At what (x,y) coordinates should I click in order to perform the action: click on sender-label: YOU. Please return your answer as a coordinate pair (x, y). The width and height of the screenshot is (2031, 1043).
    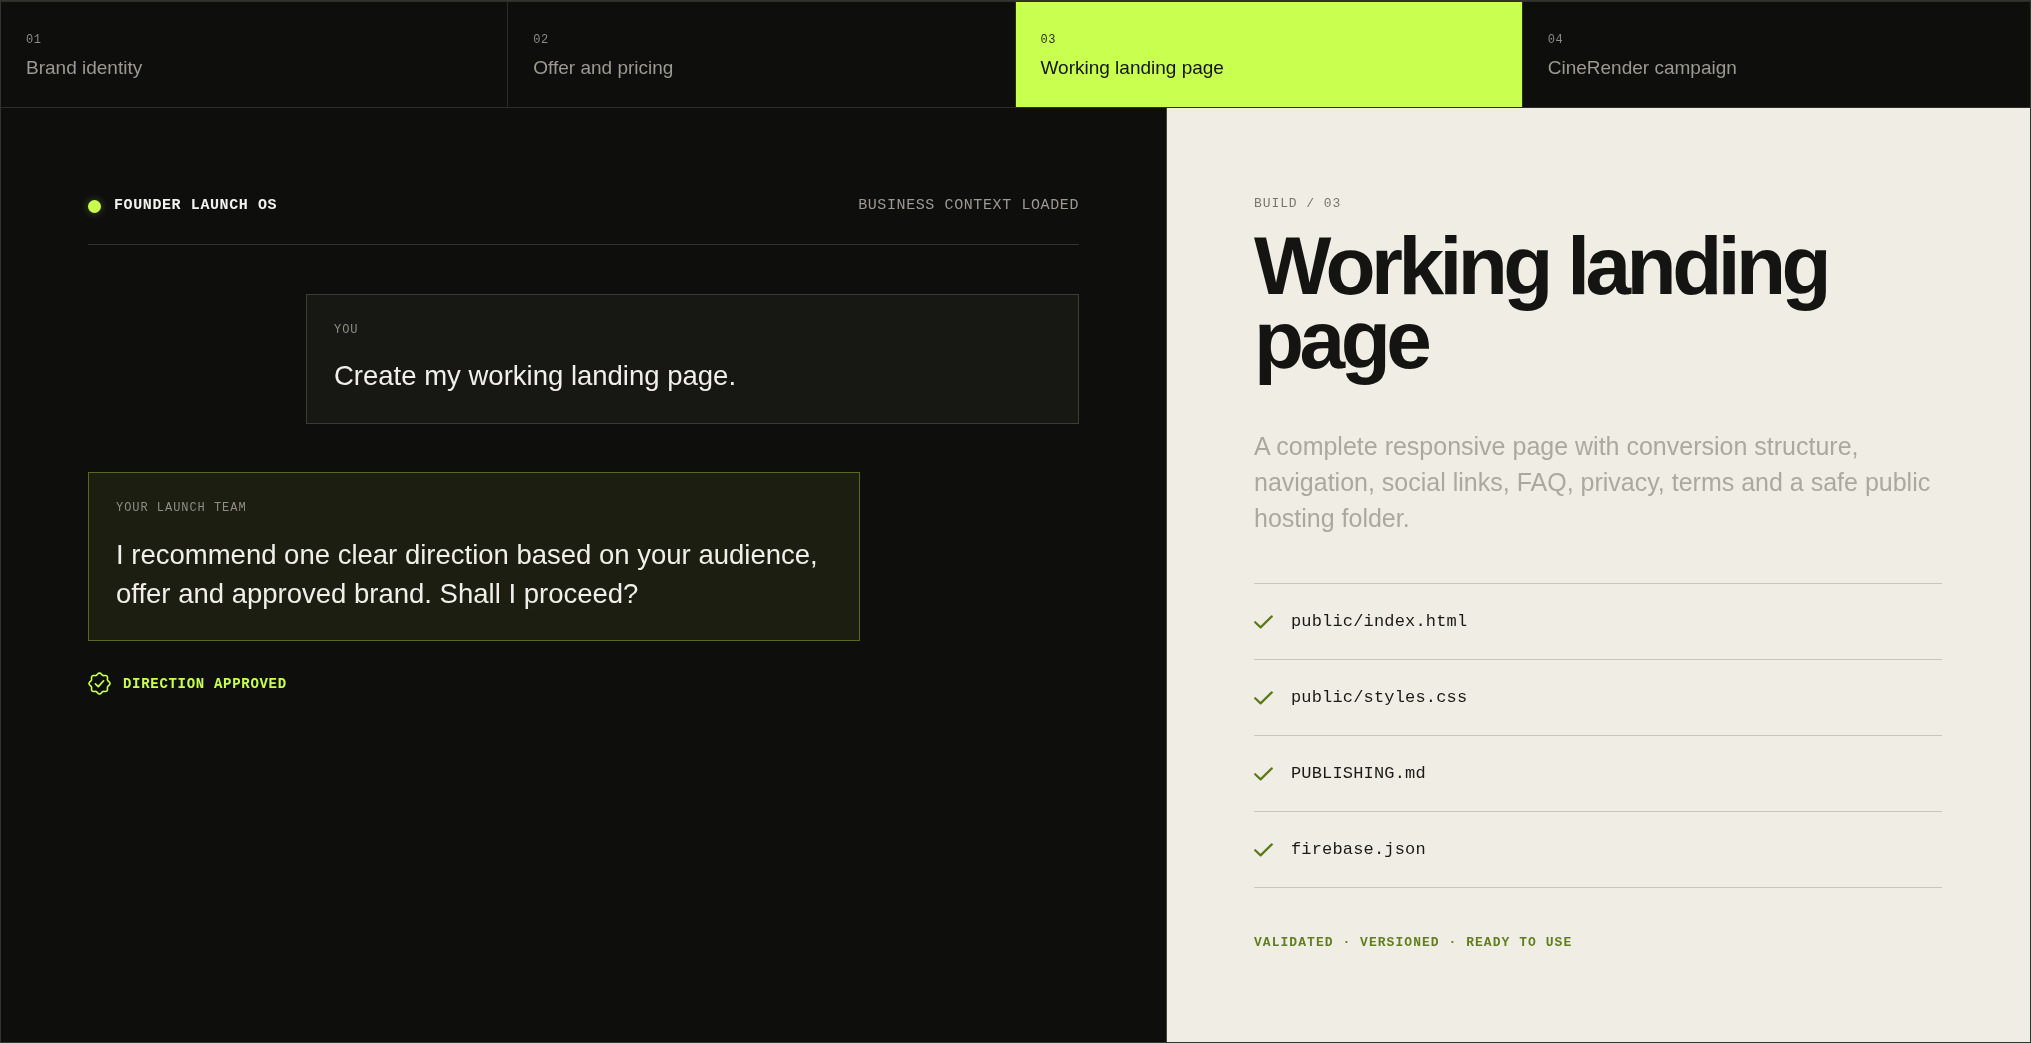
    Looking at the image, I should click on (347, 330).